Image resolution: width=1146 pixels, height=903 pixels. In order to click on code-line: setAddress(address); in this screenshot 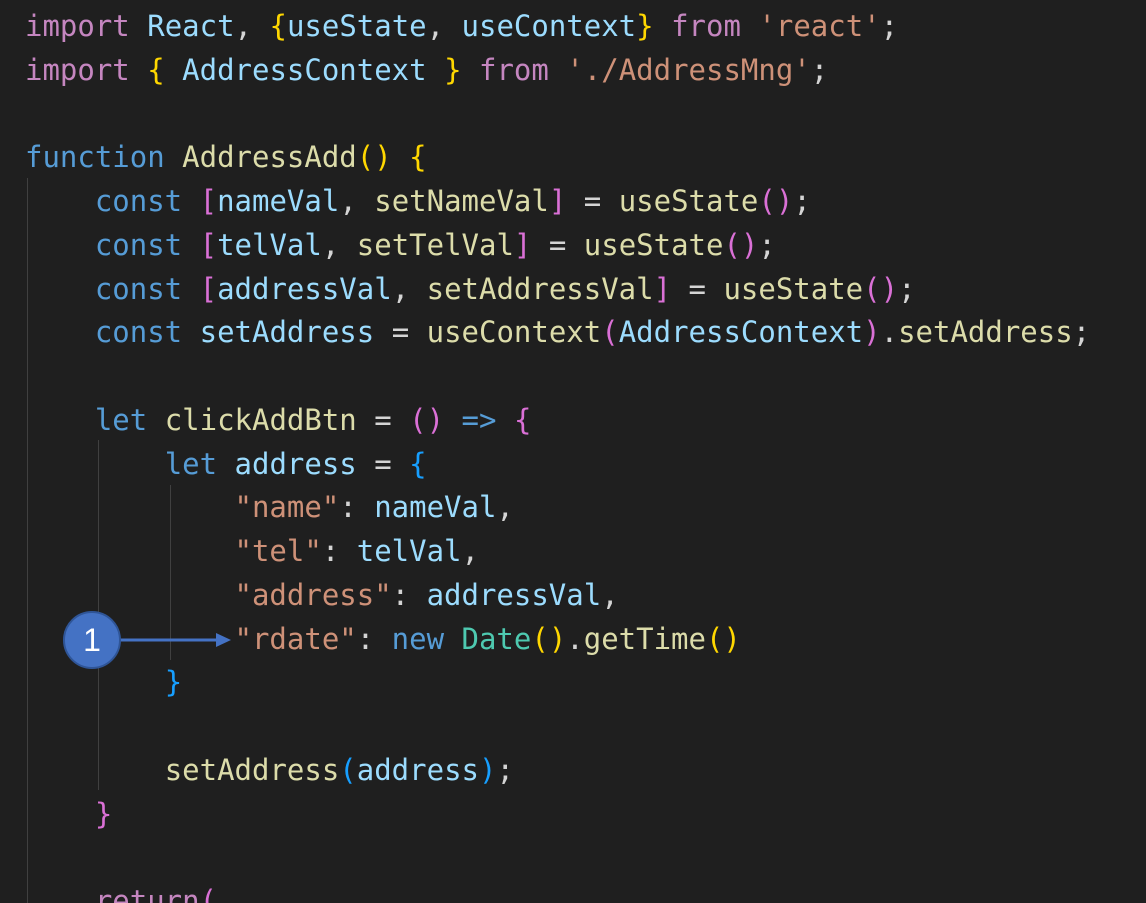, I will do `click(269, 770)`.